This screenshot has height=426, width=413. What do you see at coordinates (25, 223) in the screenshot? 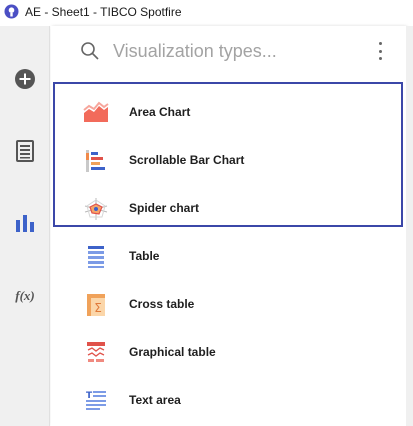
I see `visualization-icon` at bounding box center [25, 223].